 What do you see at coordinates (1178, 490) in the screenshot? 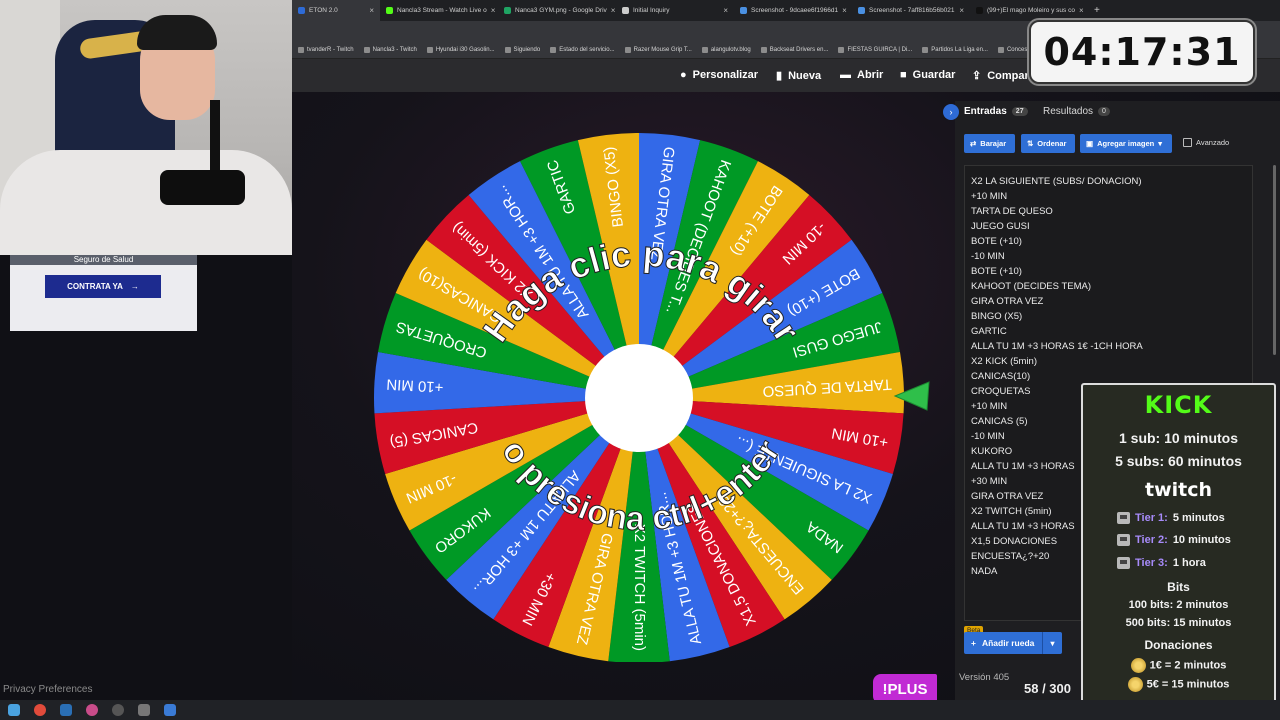
I see `twitch-logo: twitch` at bounding box center [1178, 490].